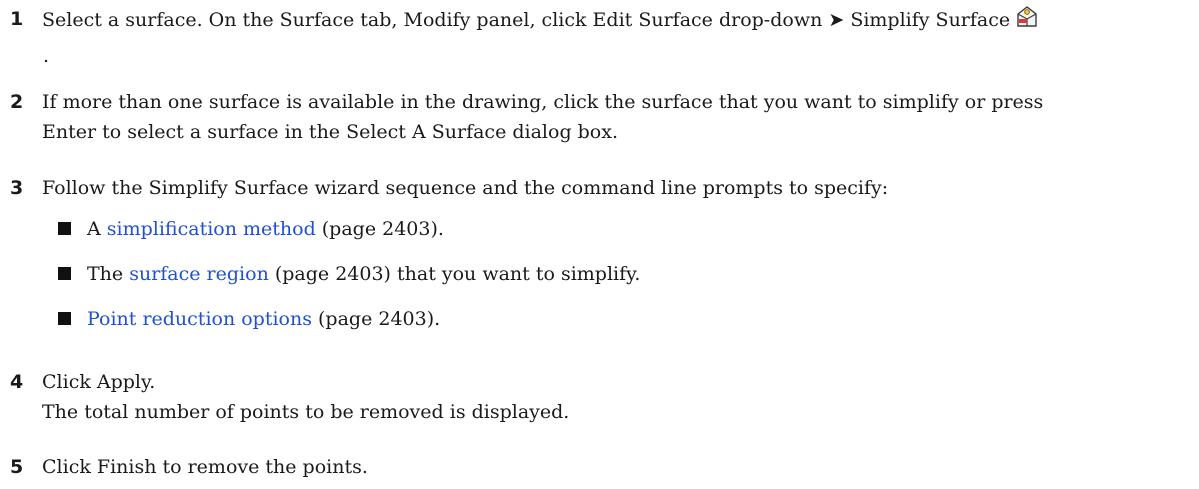 This screenshot has width=1199, height=489. Describe the element at coordinates (108, 274) in the screenshot. I see `bullet-prefix: The` at that location.